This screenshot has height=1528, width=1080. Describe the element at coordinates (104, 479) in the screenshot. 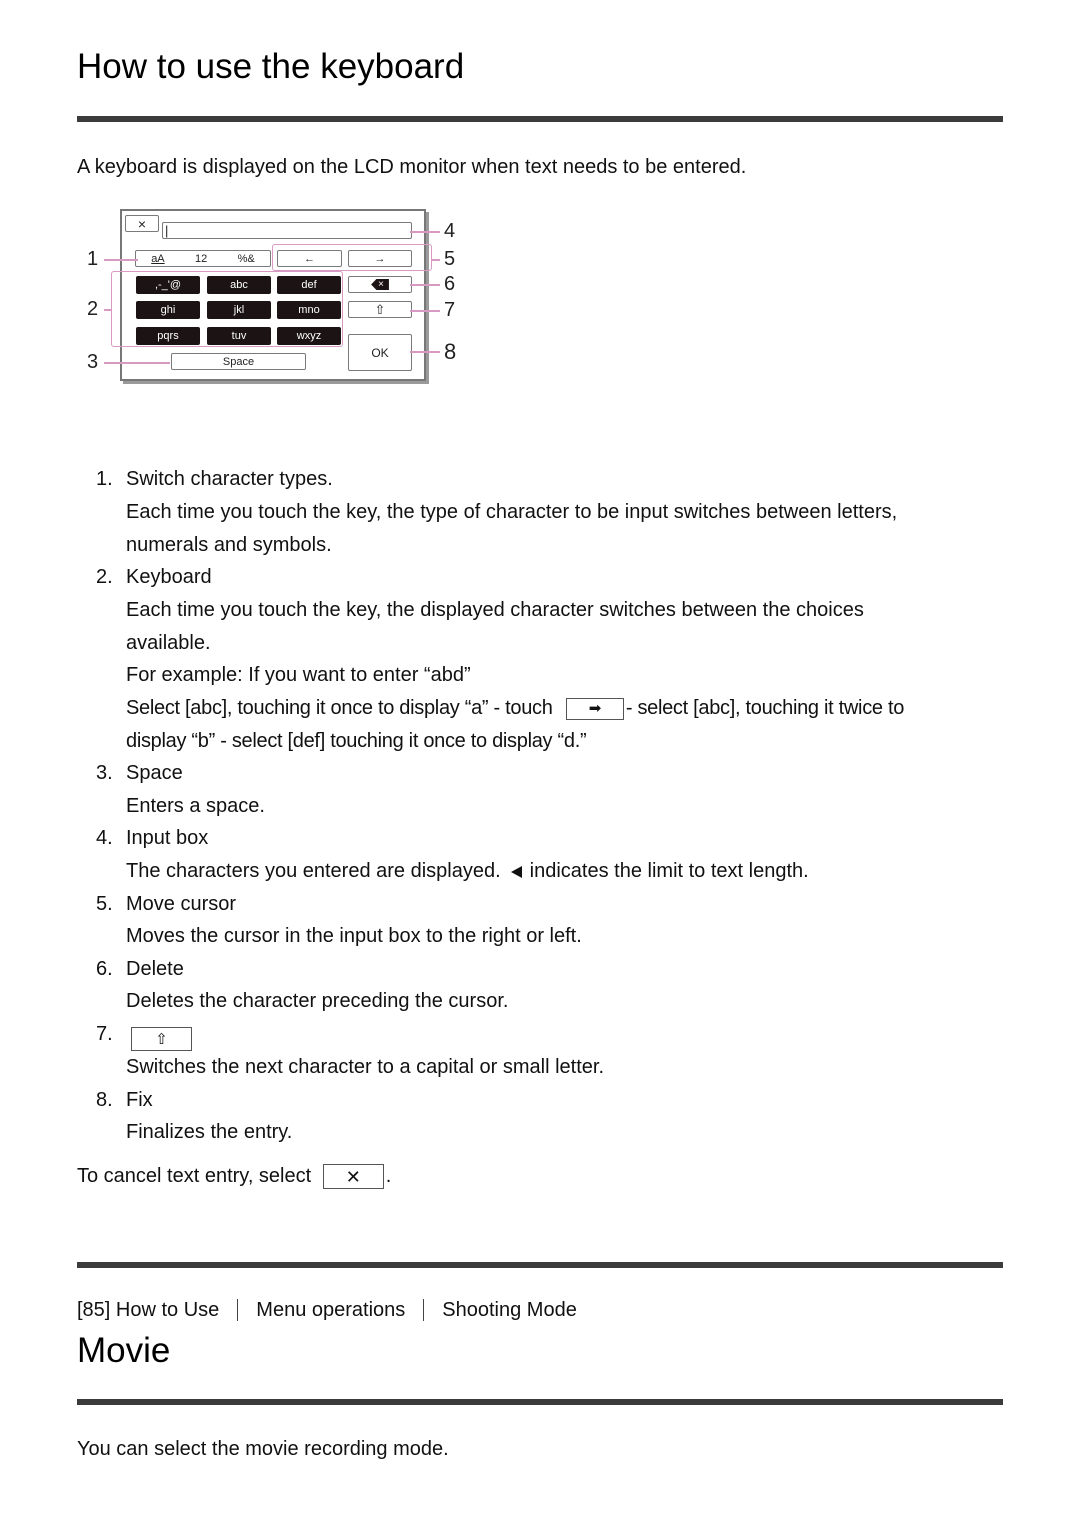

I see `list-number: 1.` at that location.